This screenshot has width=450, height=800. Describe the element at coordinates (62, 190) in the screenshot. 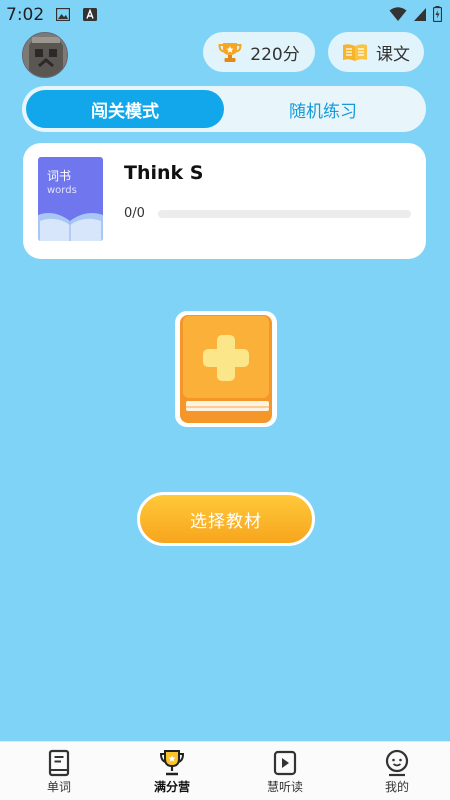

I see `cover-subtitle: words` at that location.